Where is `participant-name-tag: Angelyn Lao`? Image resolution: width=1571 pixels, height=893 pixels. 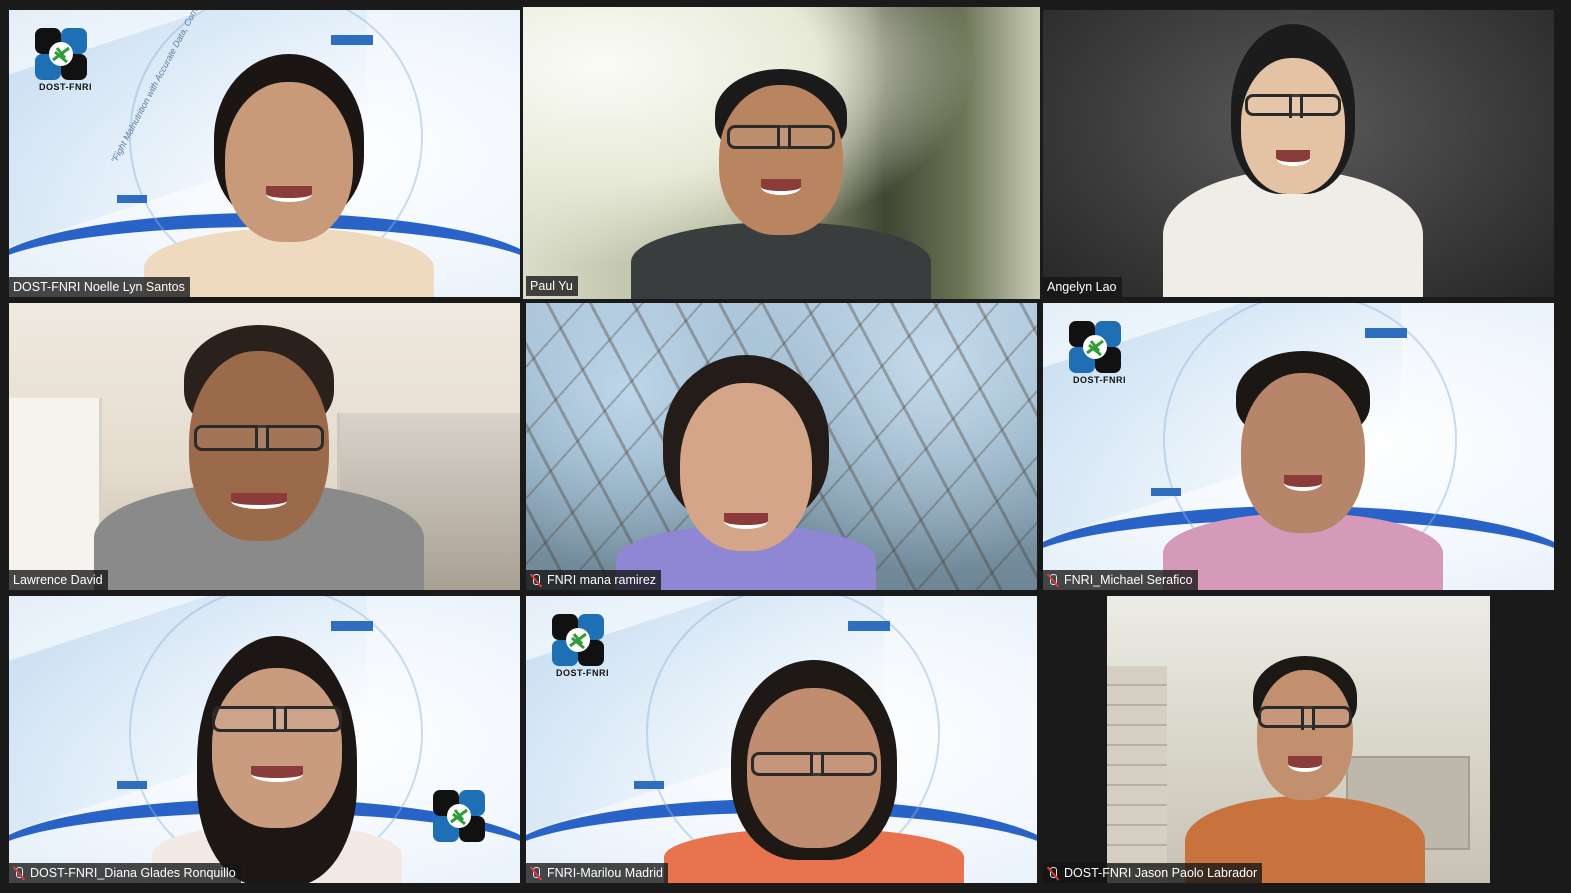 participant-name-tag: Angelyn Lao is located at coordinates (1082, 287).